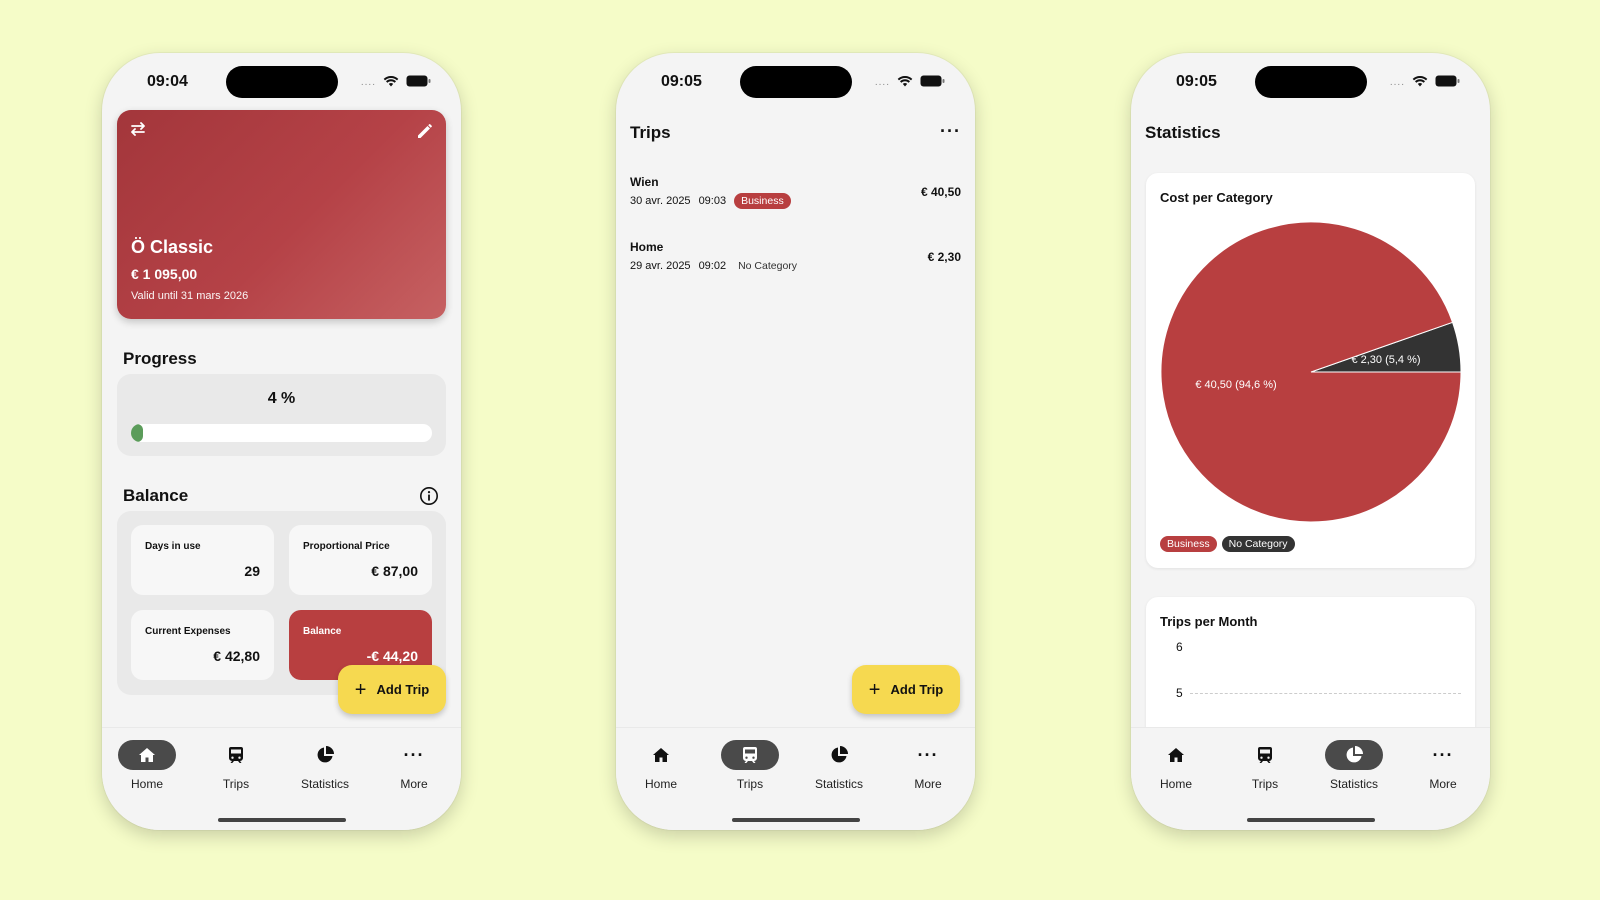  I want to click on pie-slice-business, so click(1311, 372).